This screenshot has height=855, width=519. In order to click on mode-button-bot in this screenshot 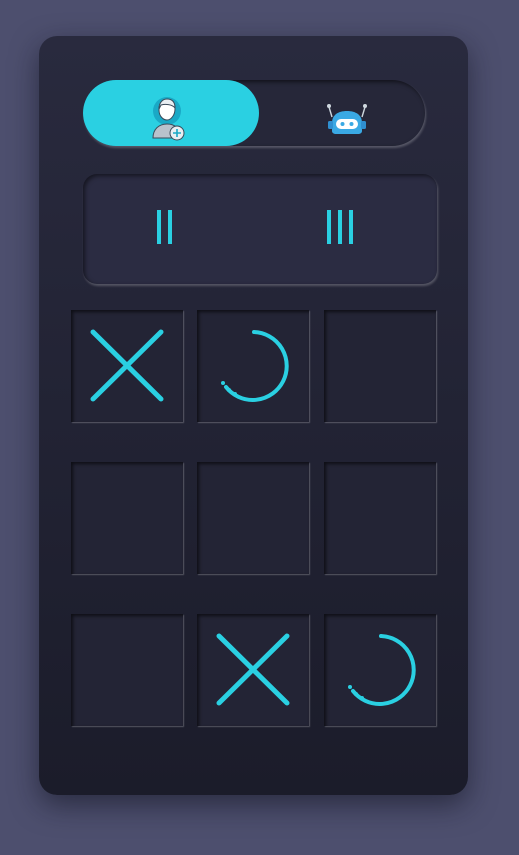, I will do `click(342, 113)`.